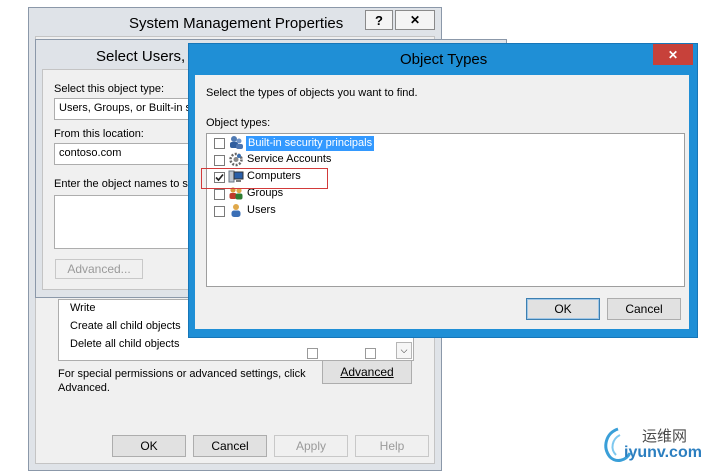  What do you see at coordinates (236, 210) in the screenshot?
I see `user-icon` at bounding box center [236, 210].